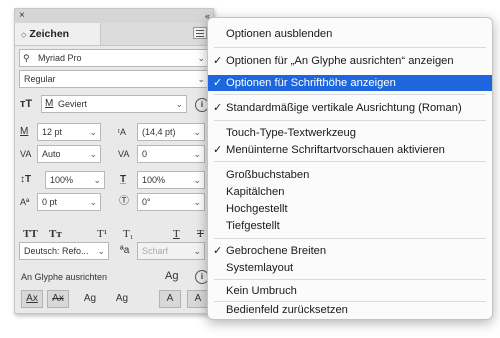 The width and height of the screenshot is (500, 338). I want to click on snap-glyph-bounds-button: Ag, so click(90, 299).